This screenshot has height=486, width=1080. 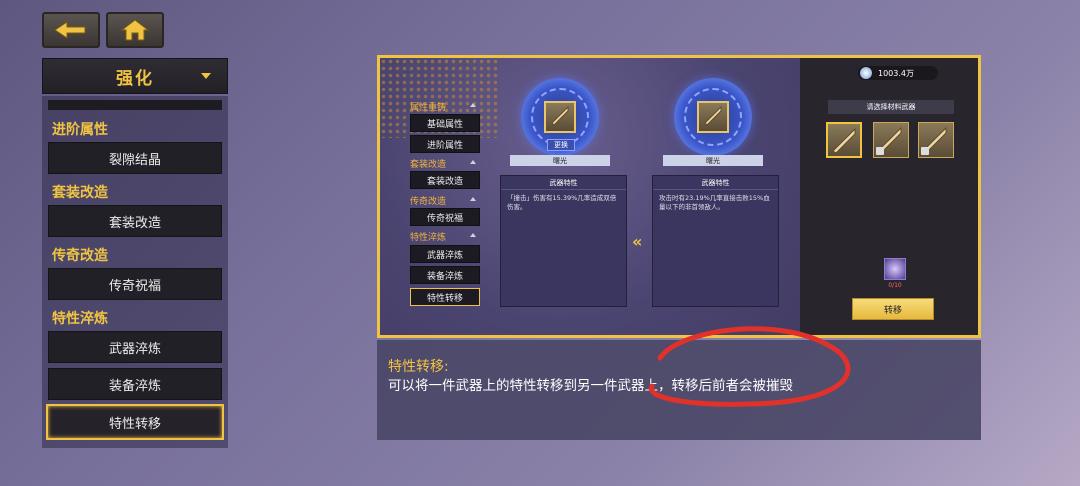 I want to click on menu-item-rift-crystal: 裂隙结晶, so click(x=135, y=158).